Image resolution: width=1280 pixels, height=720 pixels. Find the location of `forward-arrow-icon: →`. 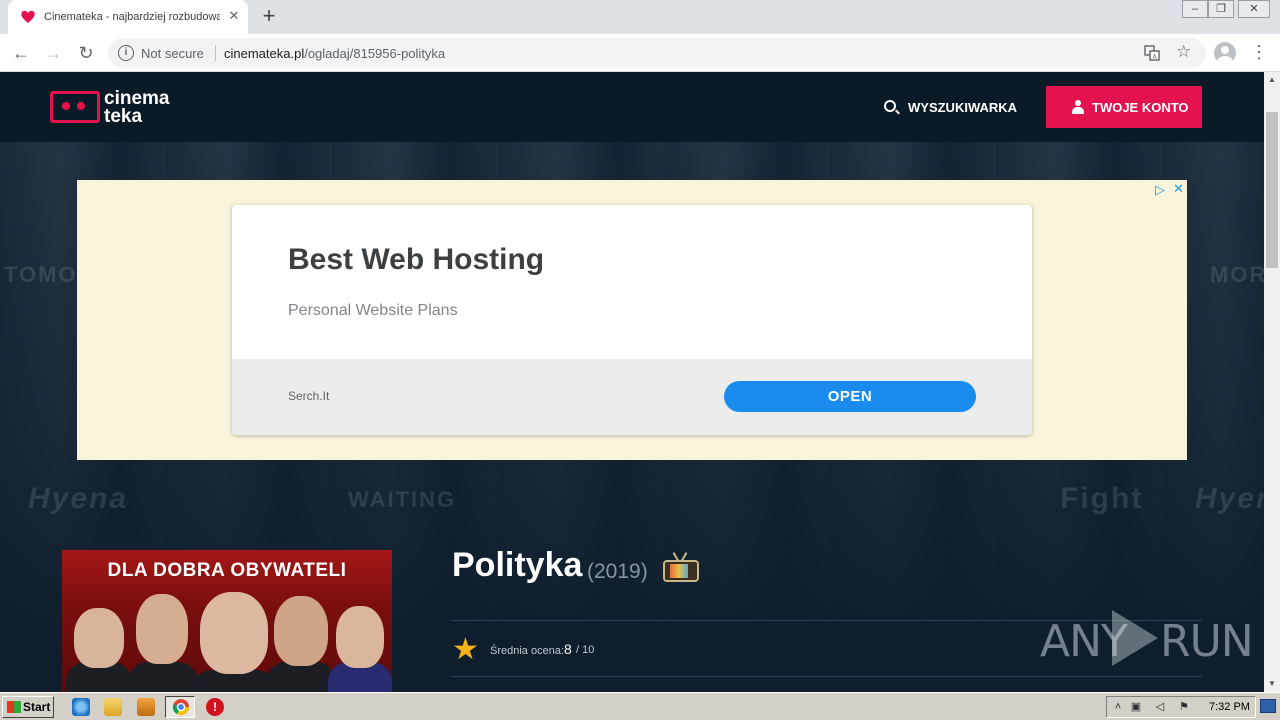

forward-arrow-icon: → is located at coordinates (53, 53).